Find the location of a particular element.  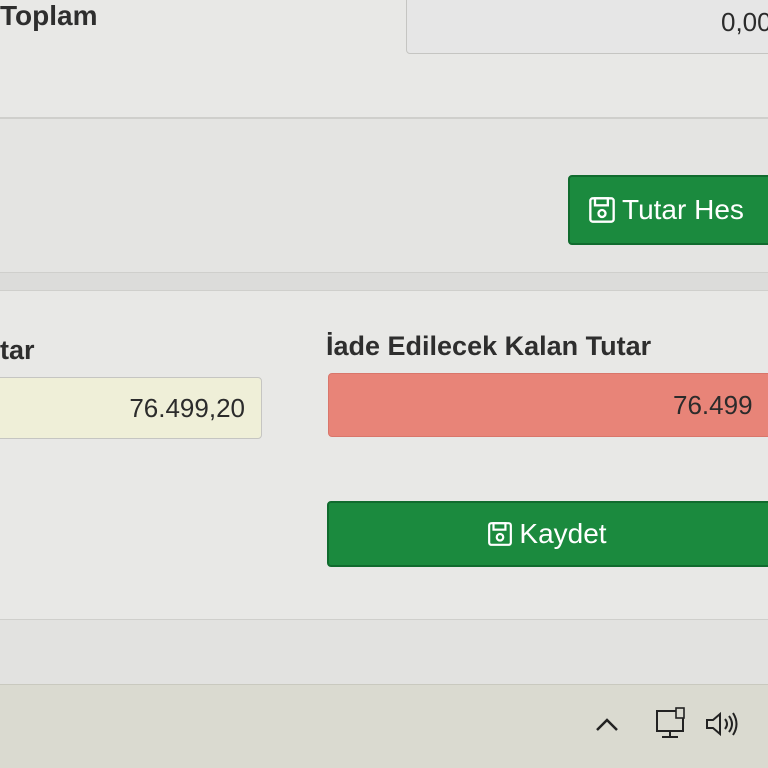

amount-value: 76.499,20 is located at coordinates (187, 407).